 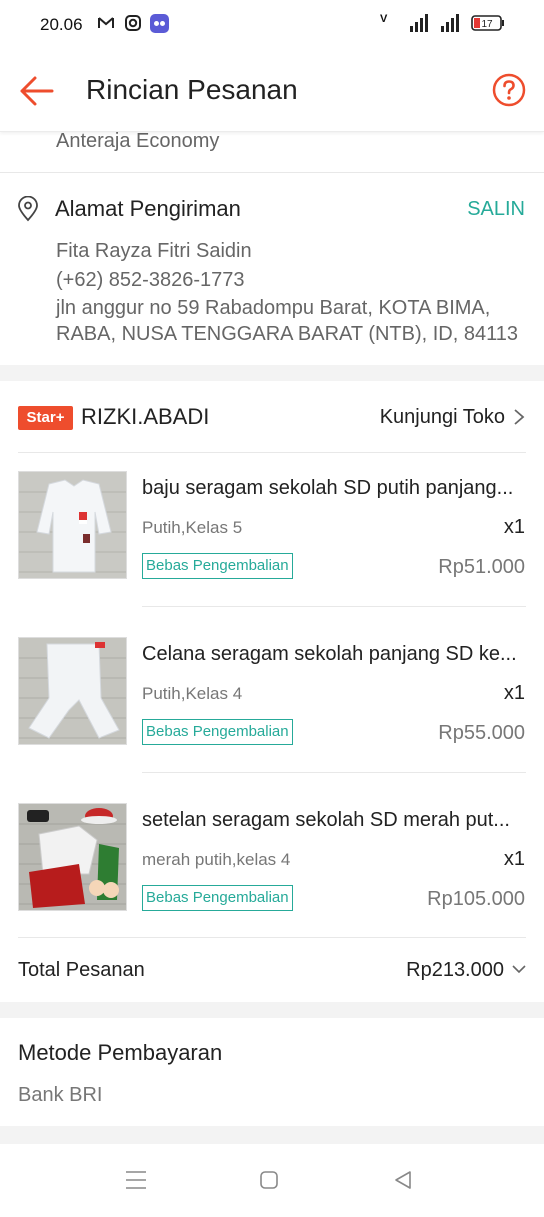 What do you see at coordinates (216, 859) in the screenshot?
I see `product-variation: merah putih,kelas 4` at bounding box center [216, 859].